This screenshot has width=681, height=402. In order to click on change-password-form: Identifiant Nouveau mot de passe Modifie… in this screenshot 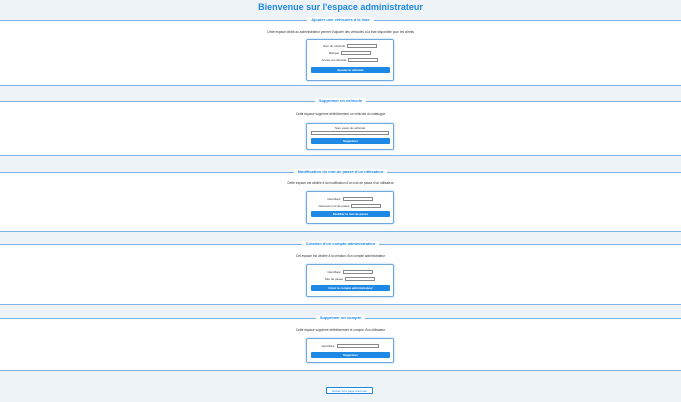, I will do `click(350, 207)`.